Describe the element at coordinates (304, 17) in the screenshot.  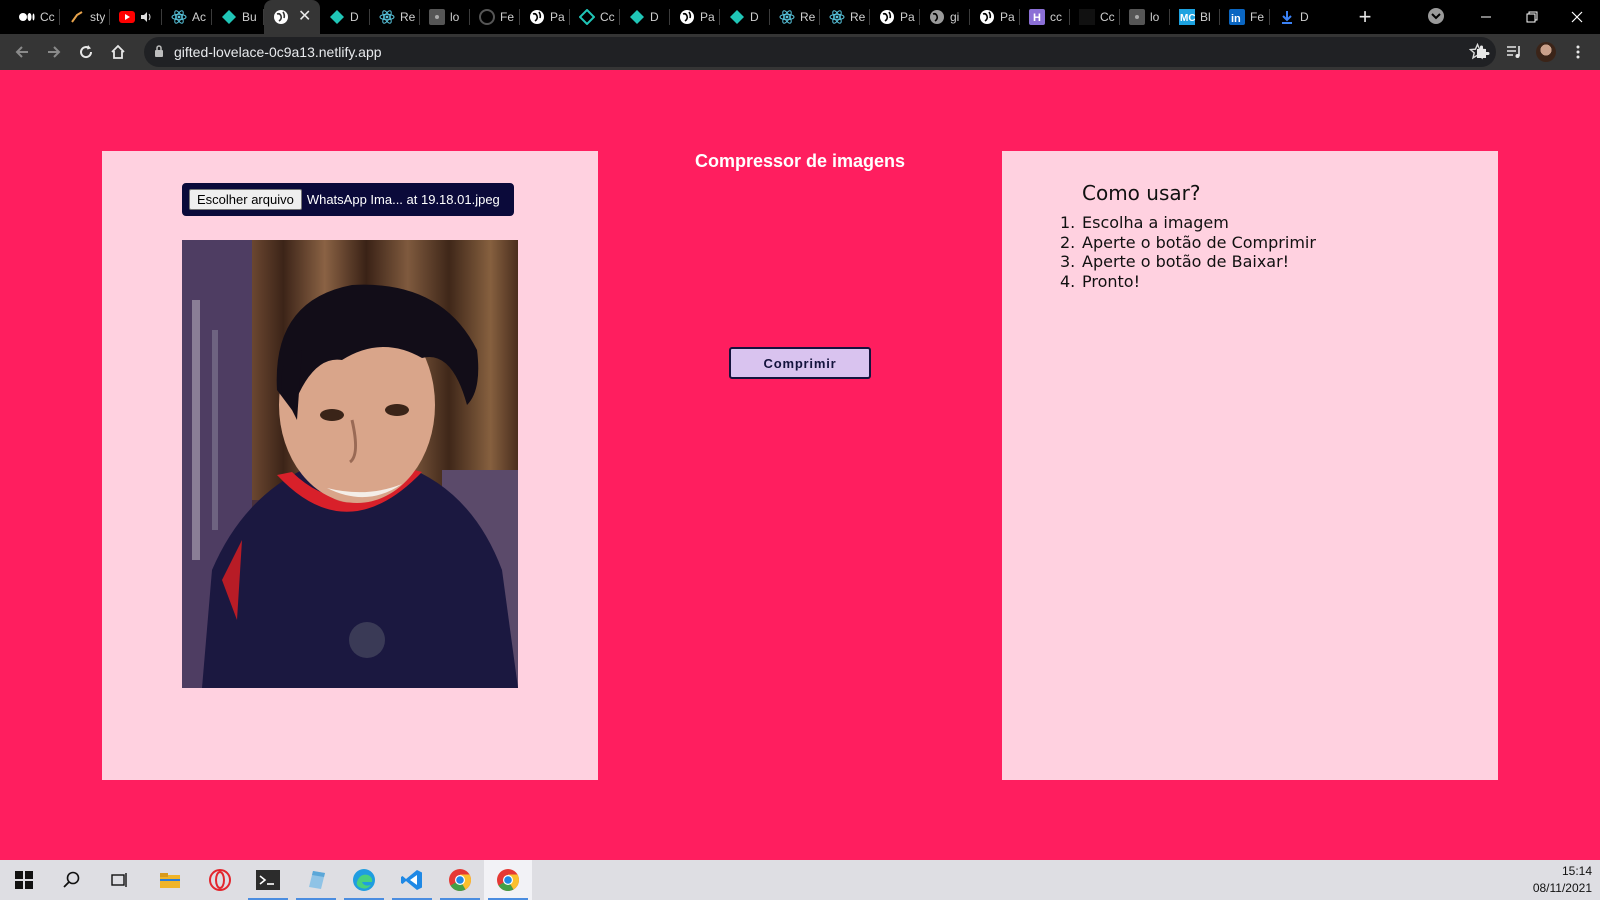
I see `close-tab-icon: ✕` at that location.